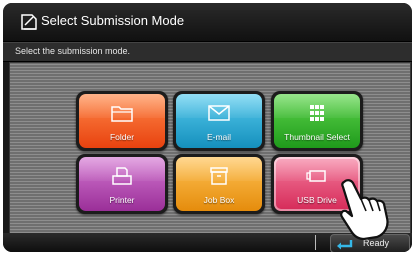 The width and height of the screenshot is (415, 255). Describe the element at coordinates (316, 176) in the screenshot. I see `usb-drive-icon` at that location.